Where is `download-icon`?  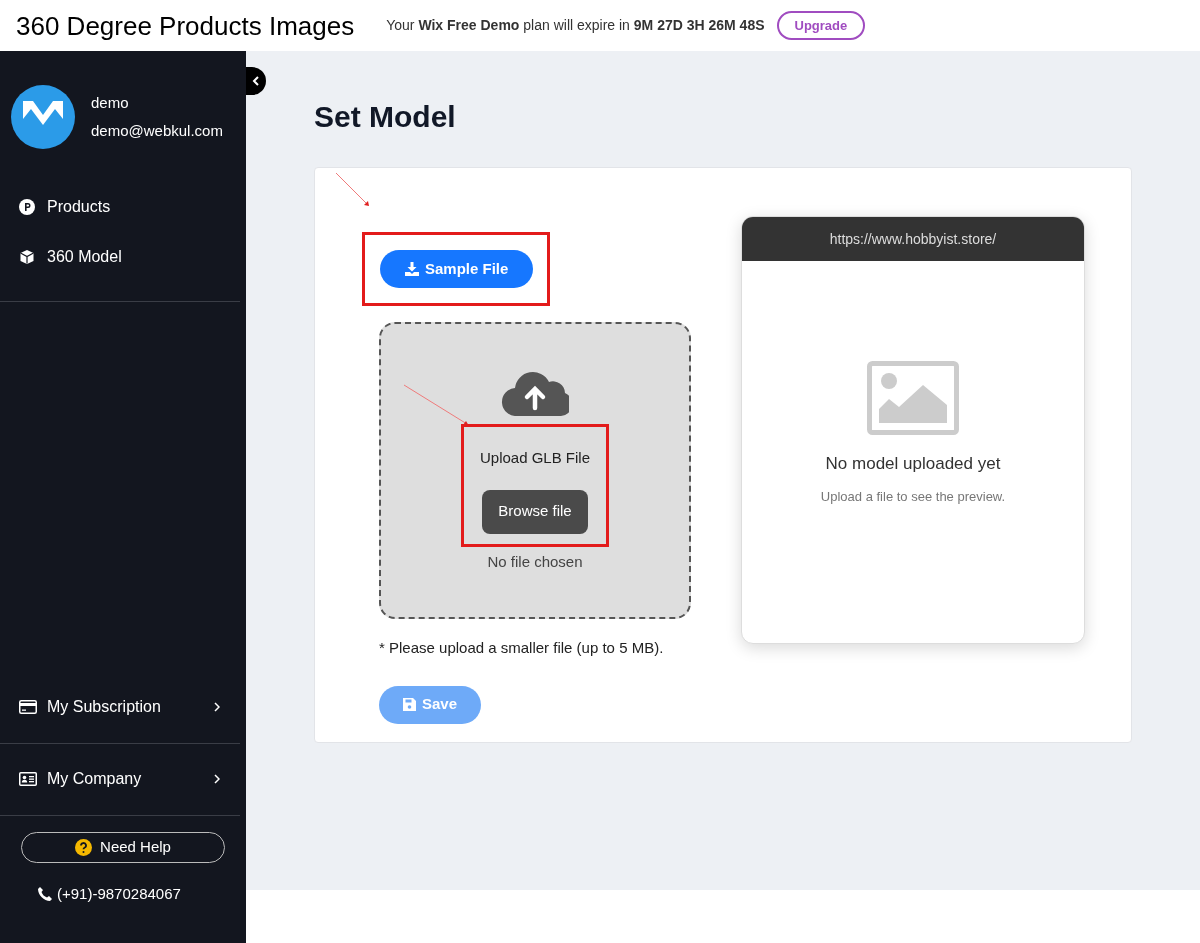
download-icon is located at coordinates (412, 269).